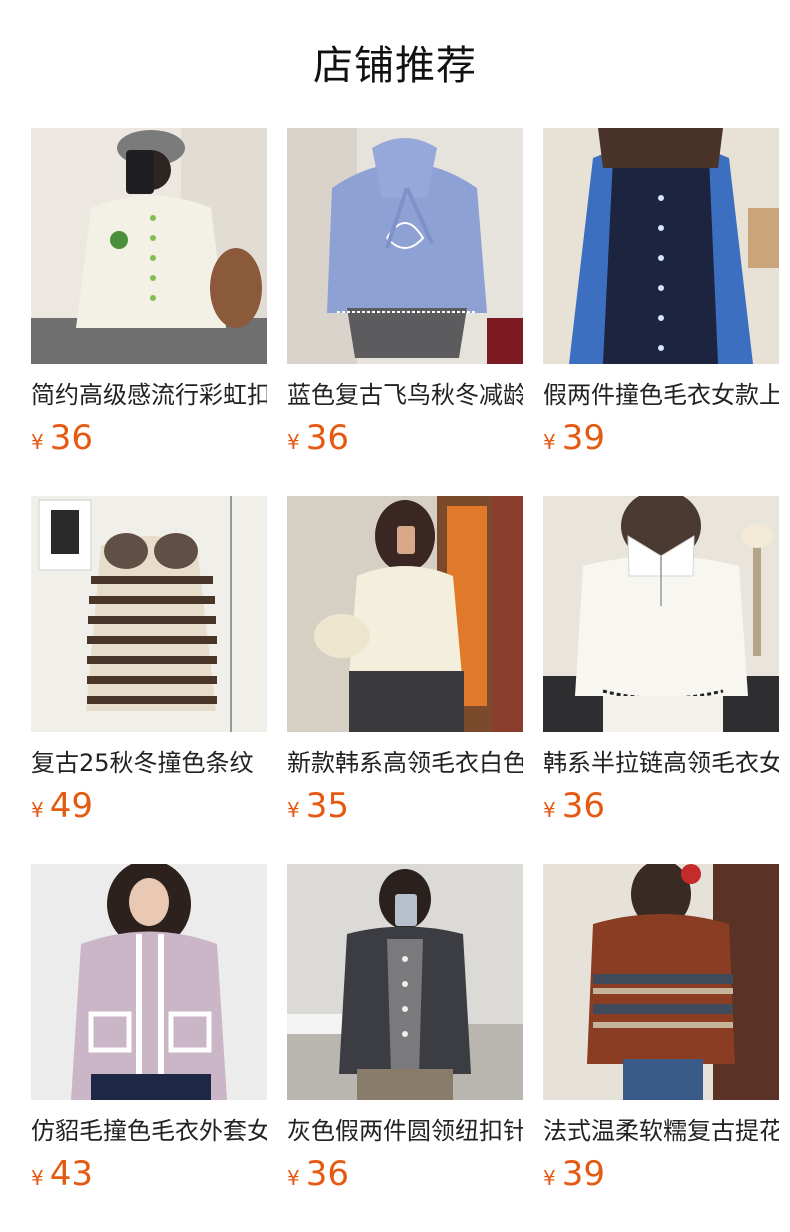 This screenshot has width=790, height=1232. Describe the element at coordinates (71, 806) in the screenshot. I see `price-value: 49` at that location.